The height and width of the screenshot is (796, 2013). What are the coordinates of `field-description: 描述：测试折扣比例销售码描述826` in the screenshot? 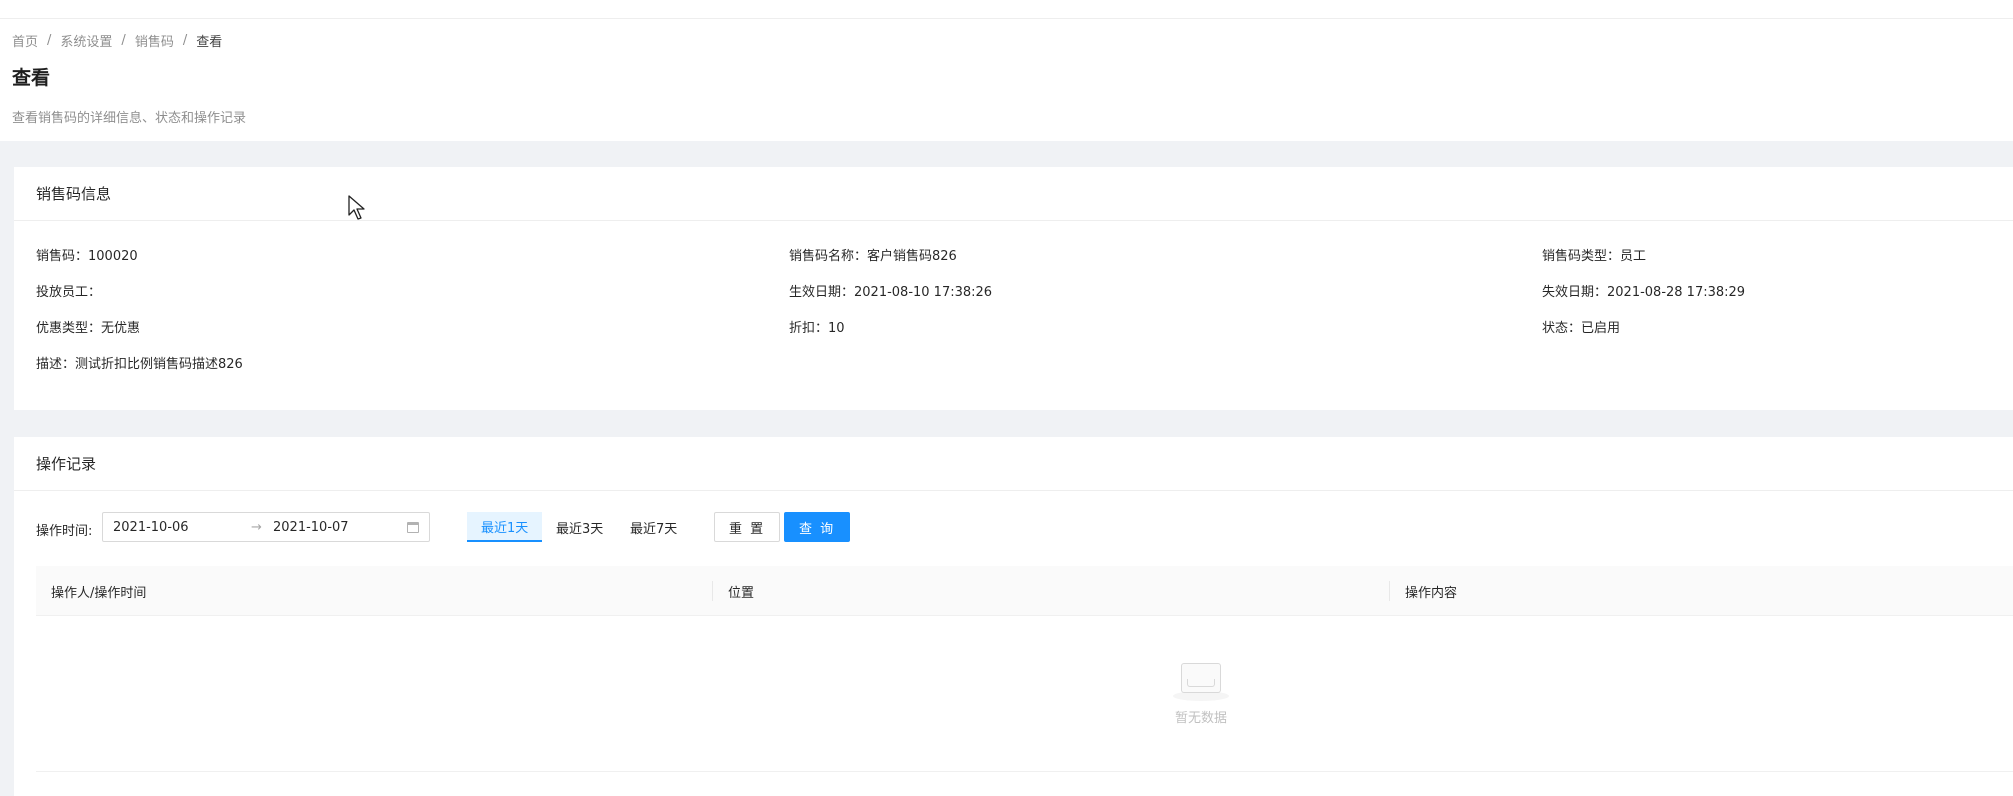 It's located at (139, 364).